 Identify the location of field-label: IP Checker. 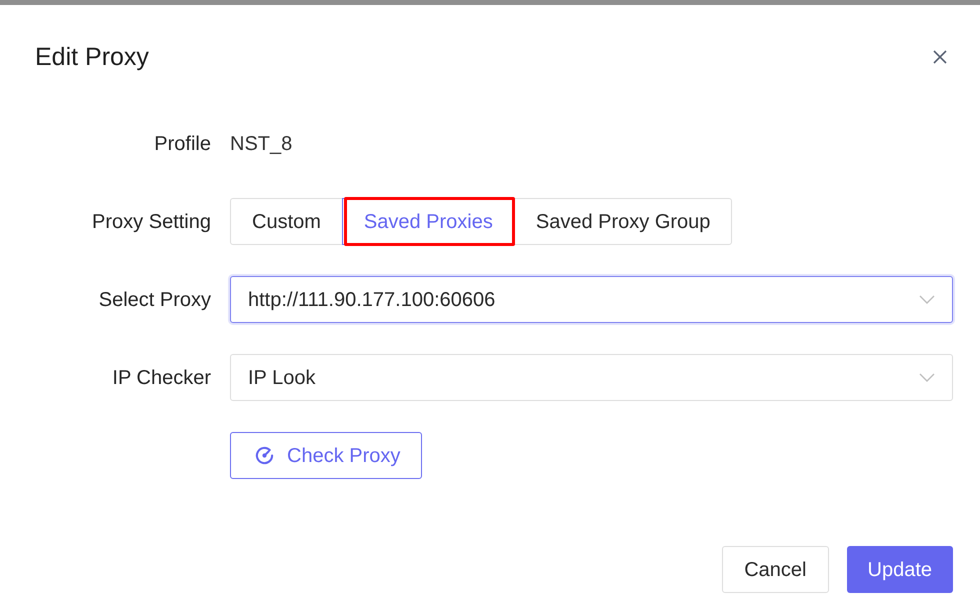
(161, 378).